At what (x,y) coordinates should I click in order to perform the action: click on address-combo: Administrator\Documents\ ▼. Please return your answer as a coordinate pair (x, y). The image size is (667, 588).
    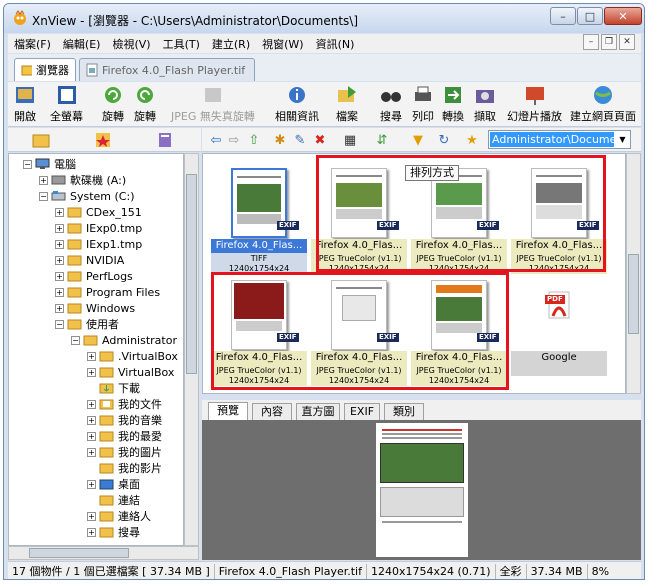
    Looking at the image, I should click on (559, 139).